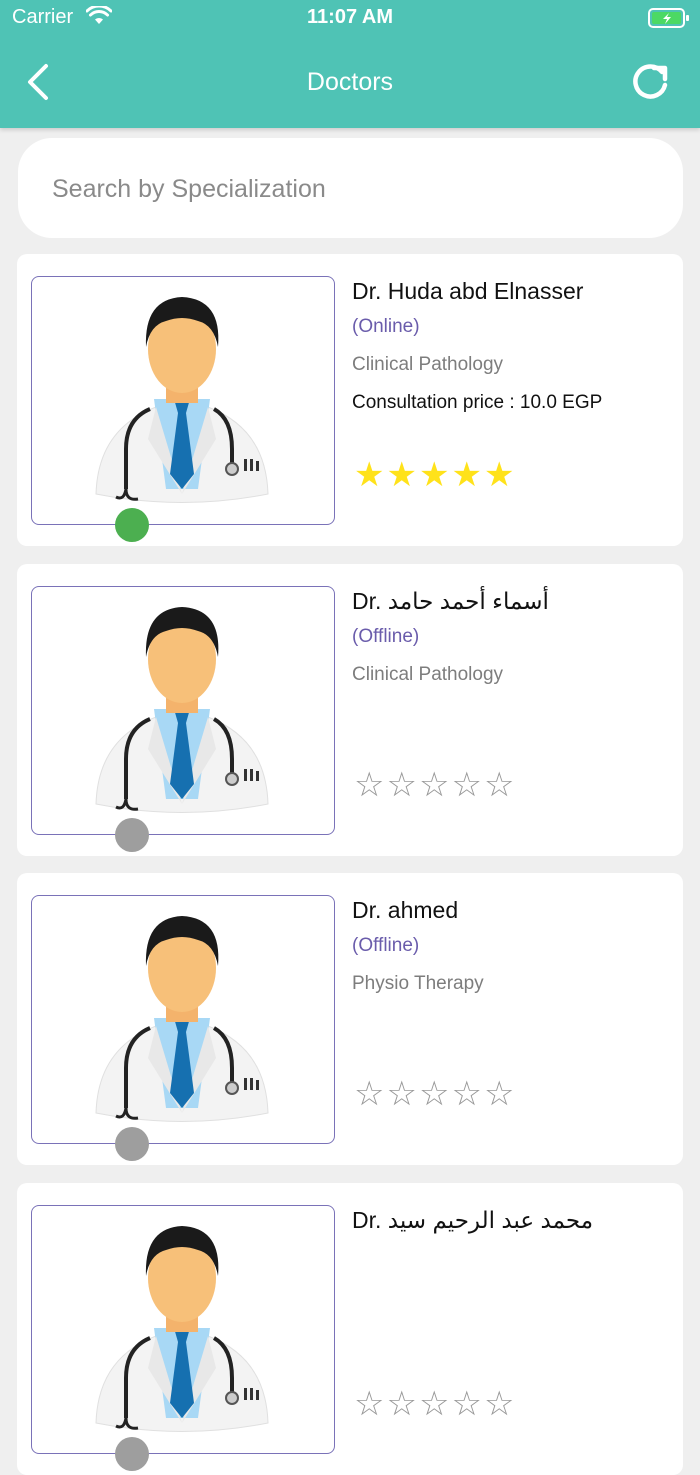  Describe the element at coordinates (512, 1275) in the screenshot. I see `doctor-info: Dr. محمد عبد الرحيم سيد` at that location.